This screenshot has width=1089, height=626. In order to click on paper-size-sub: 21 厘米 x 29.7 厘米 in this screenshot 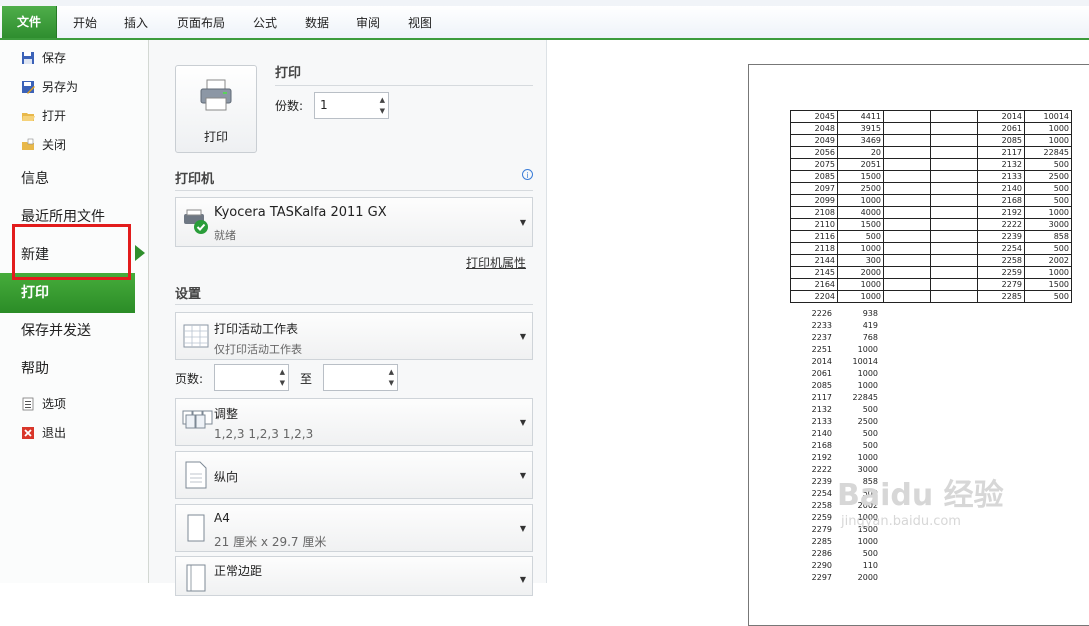, I will do `click(270, 542)`.